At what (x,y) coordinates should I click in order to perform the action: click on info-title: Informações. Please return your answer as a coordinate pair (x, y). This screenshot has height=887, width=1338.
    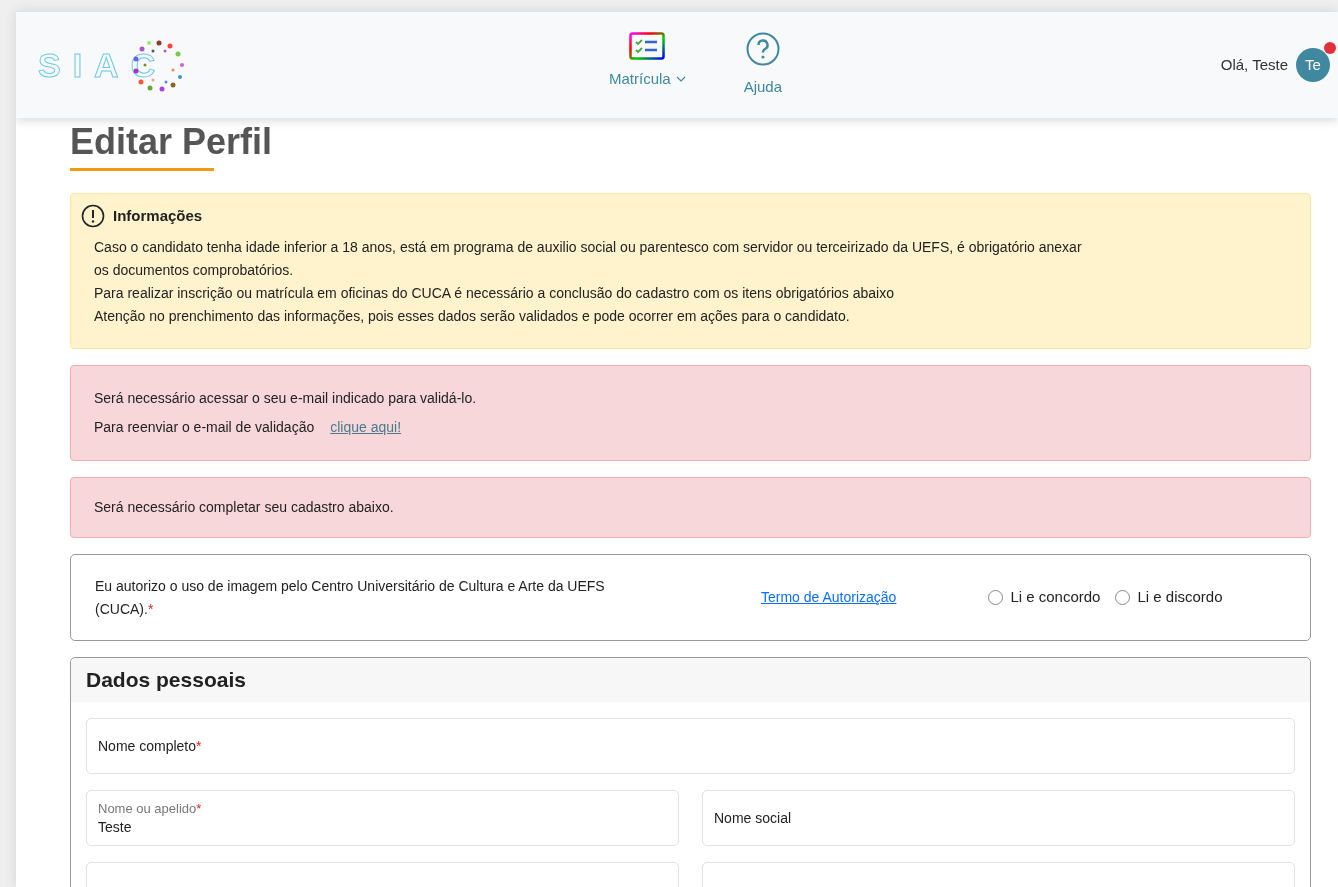
    Looking at the image, I should click on (158, 215).